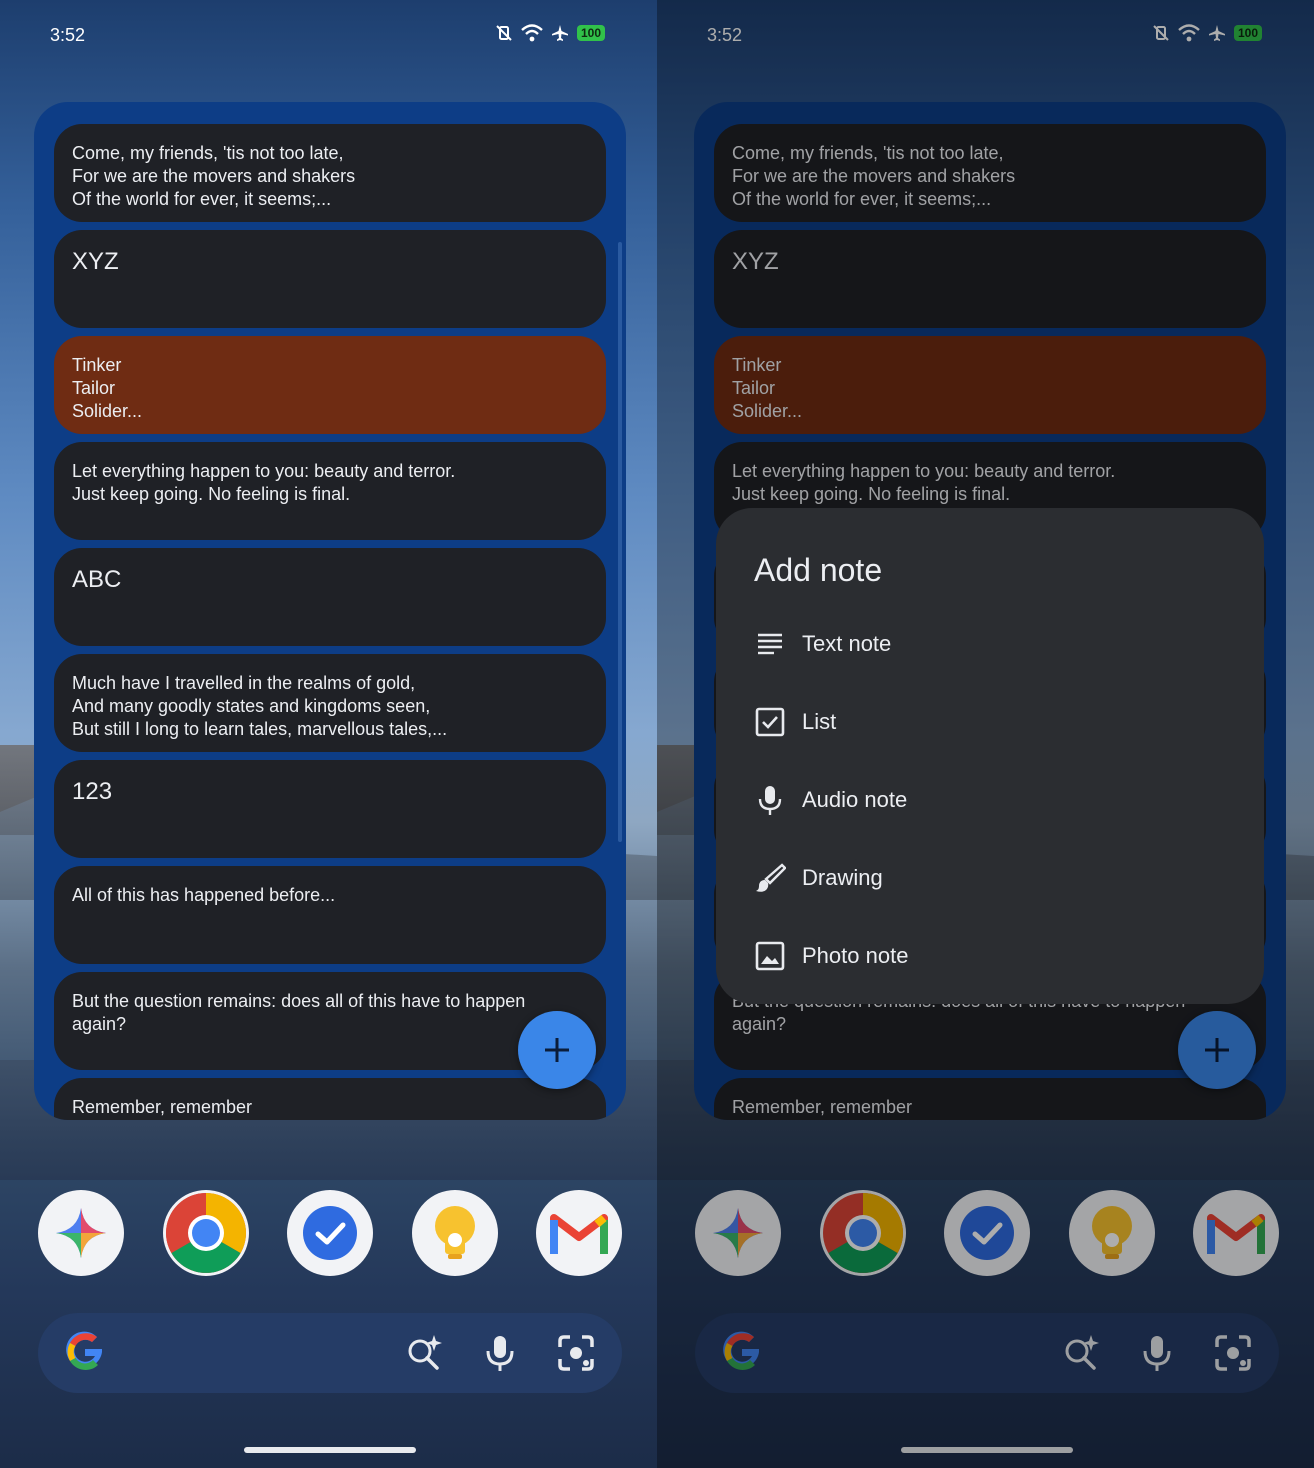  I want to click on menu-item-list: List, so click(795, 722).